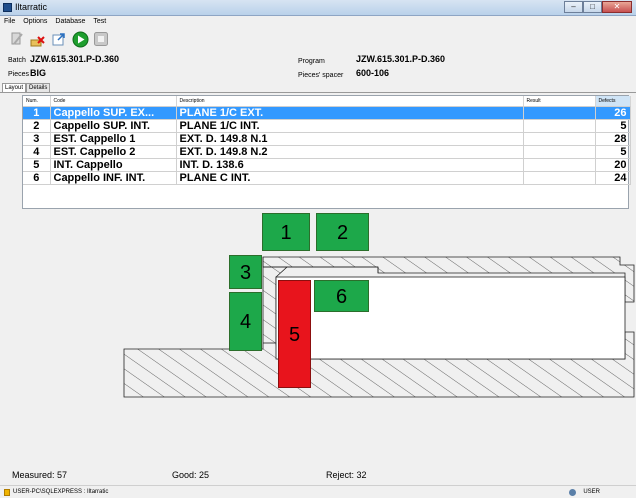 This screenshot has height=498, width=636. What do you see at coordinates (38, 87) in the screenshot?
I see `tab-details: Details` at bounding box center [38, 87].